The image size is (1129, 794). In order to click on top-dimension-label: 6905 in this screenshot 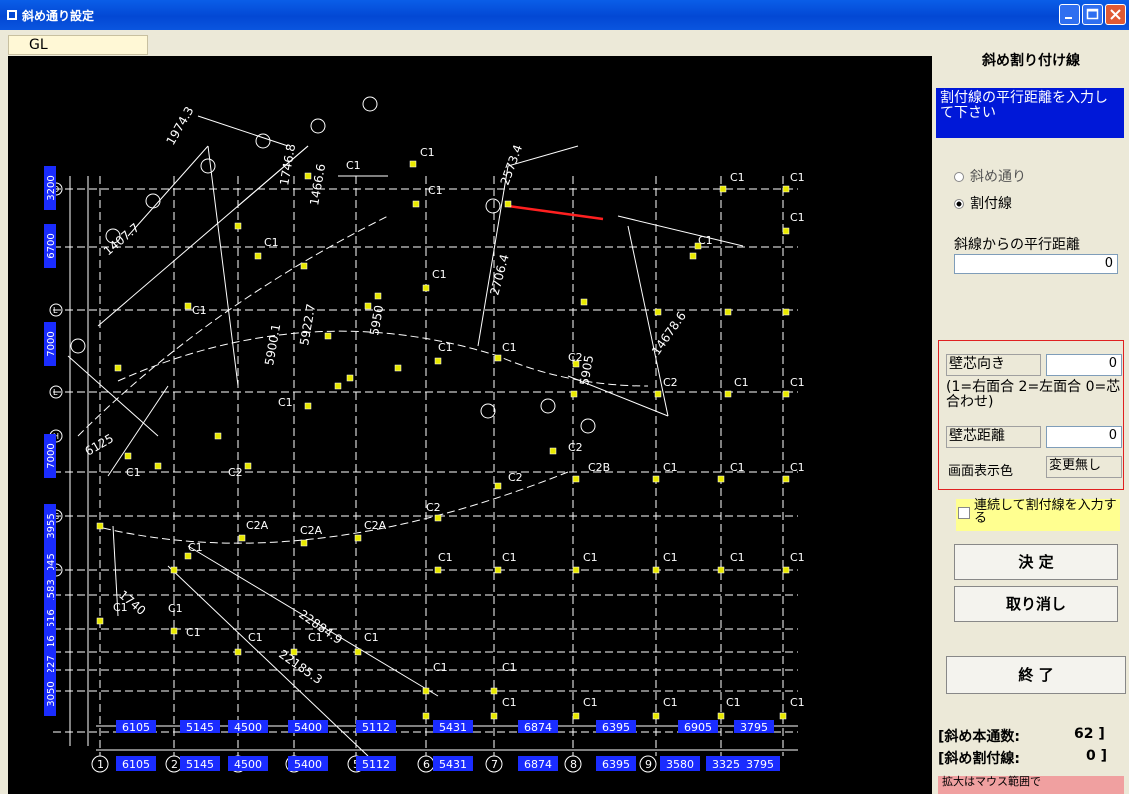, I will do `click(698, 727)`.